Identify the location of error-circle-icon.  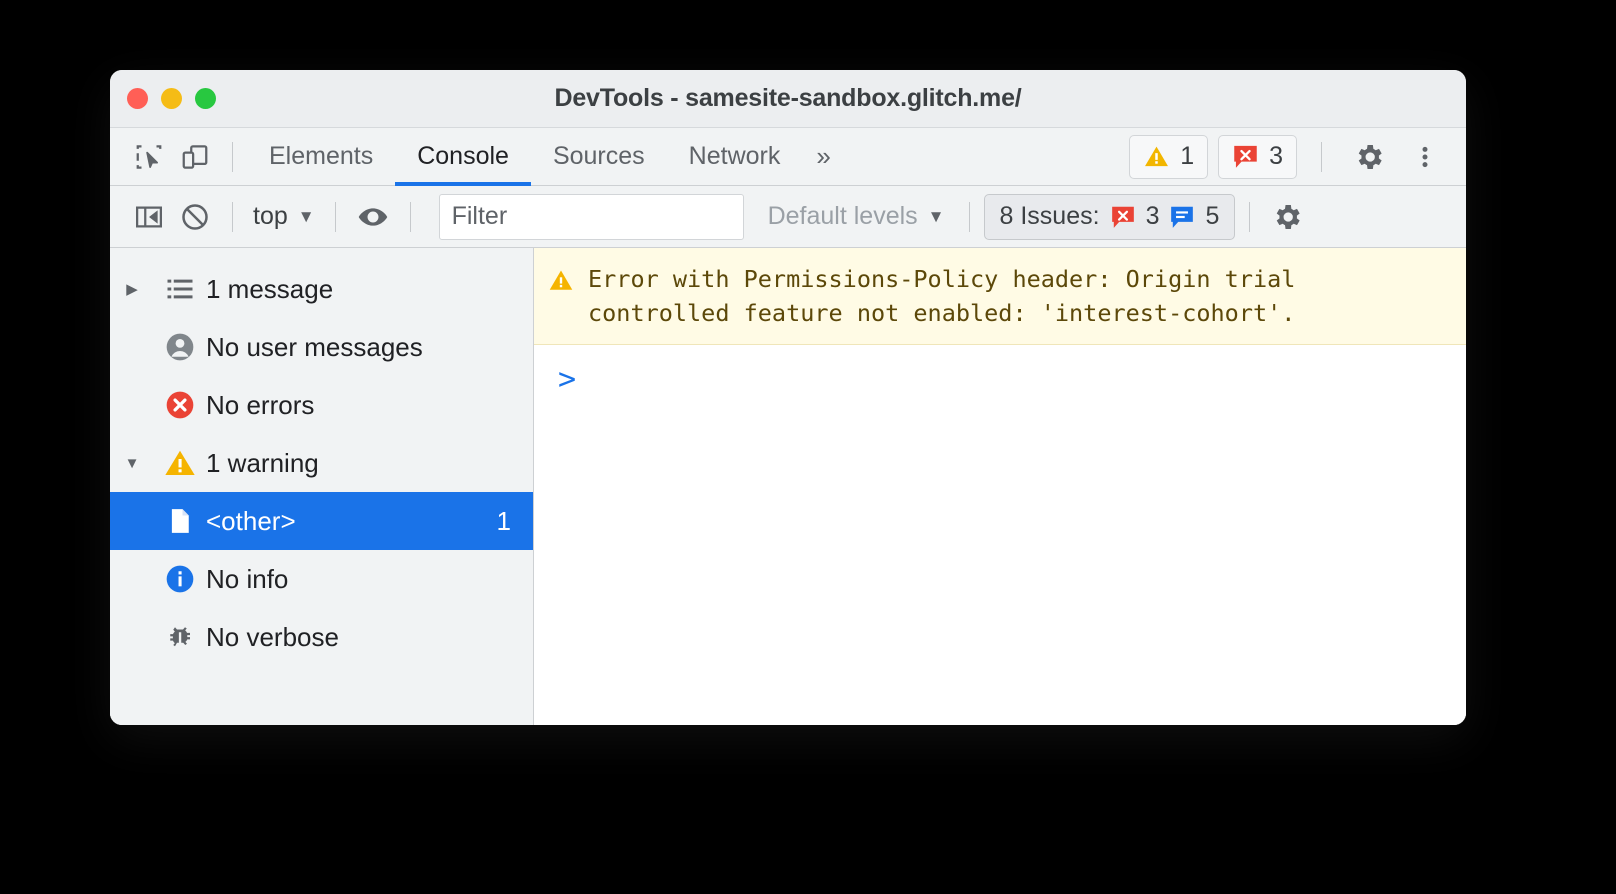
(180, 405).